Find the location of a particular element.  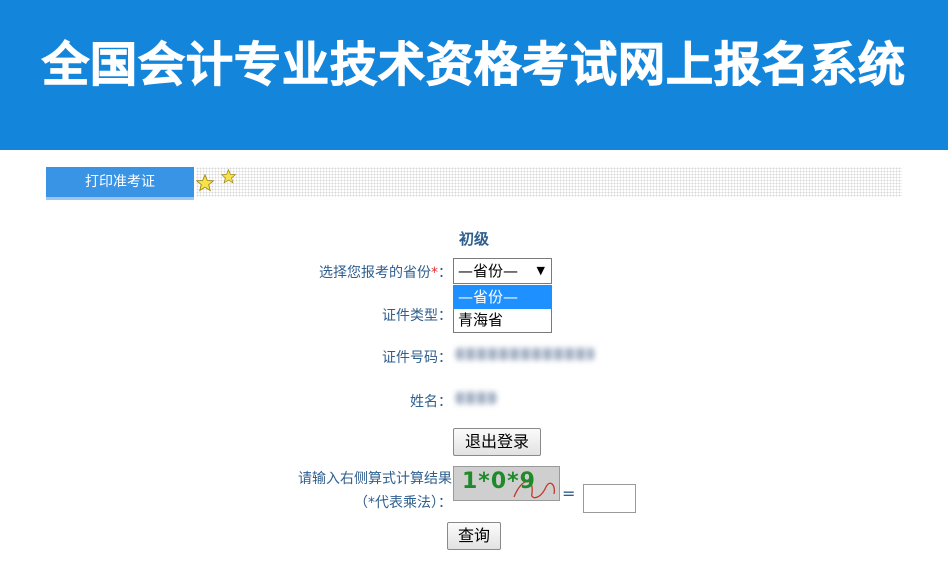

chevron-down-icon: ▼ is located at coordinates (540, 270).